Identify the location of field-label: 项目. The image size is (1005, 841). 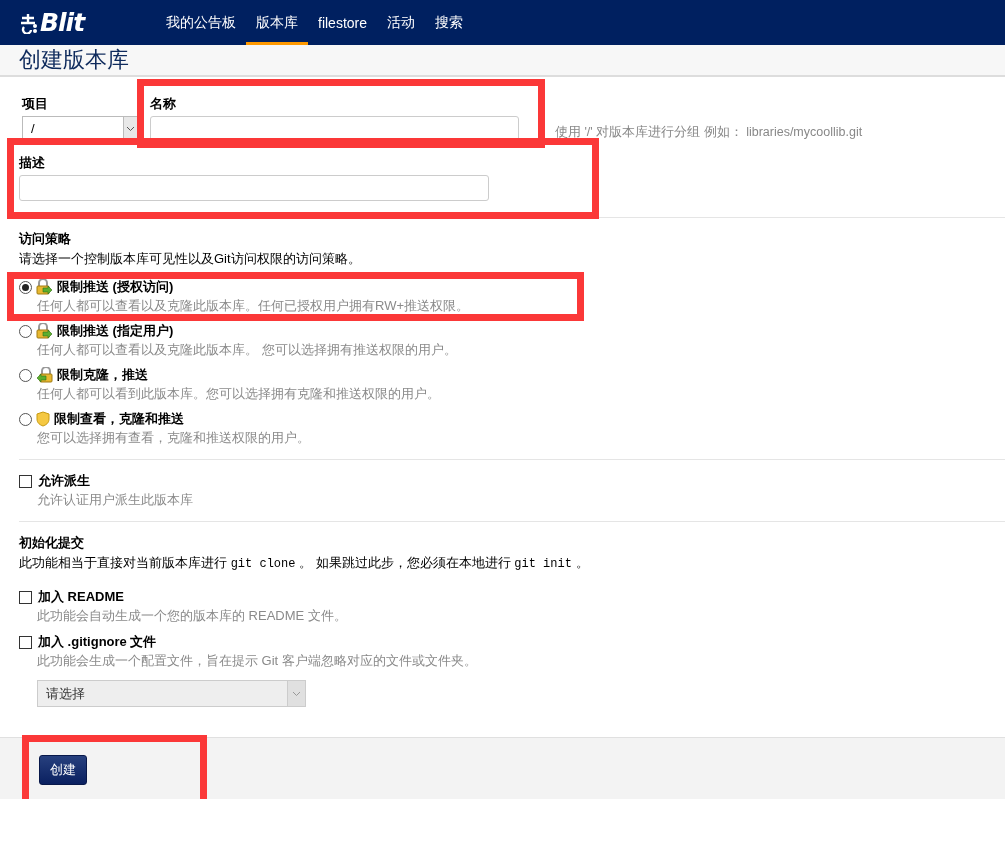
(35, 104).